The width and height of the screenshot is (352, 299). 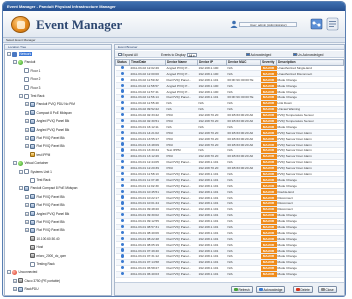 What do you see at coordinates (48, 188) in the screenshot?
I see `tree-node: - Panduit Compact 8 PoE Midspan` at bounding box center [48, 188].